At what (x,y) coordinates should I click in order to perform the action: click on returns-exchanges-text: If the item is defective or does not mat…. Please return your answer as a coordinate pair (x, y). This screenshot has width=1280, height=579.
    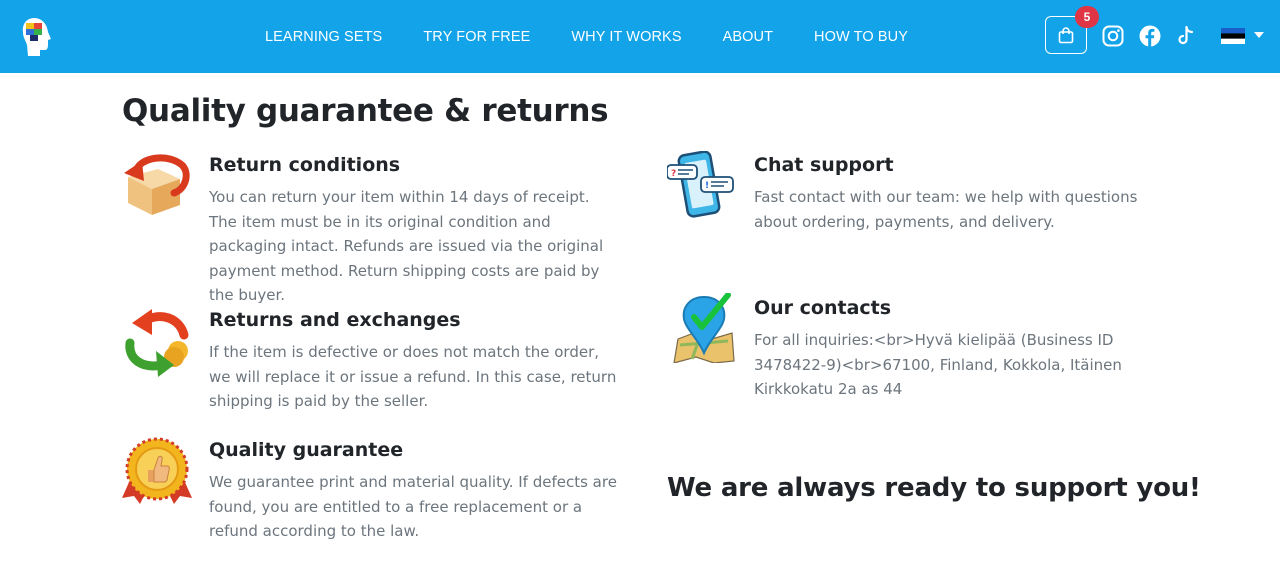
    Looking at the image, I should click on (413, 376).